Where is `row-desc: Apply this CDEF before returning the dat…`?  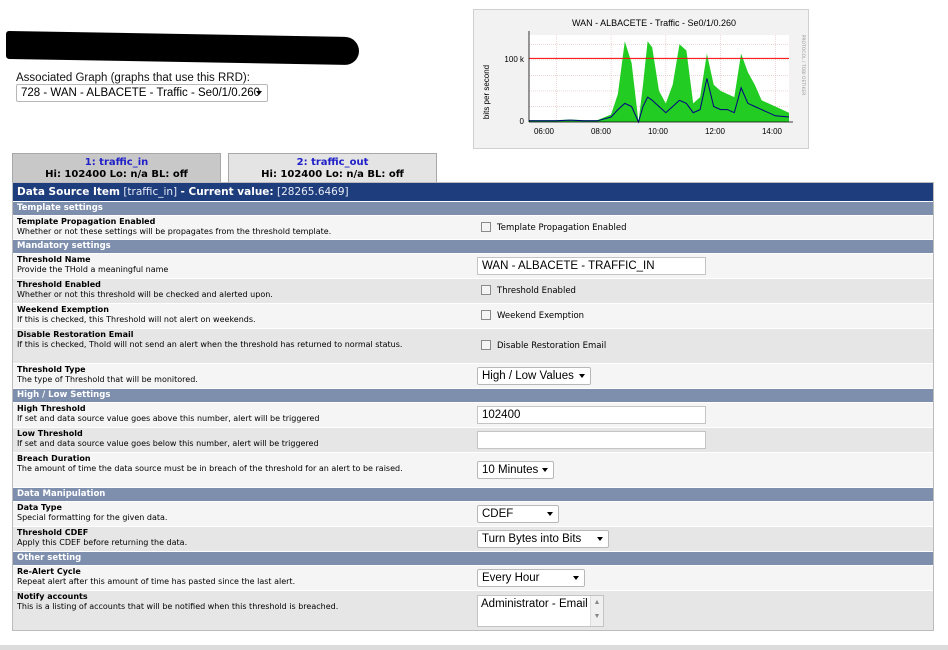
row-desc: Apply this CDEF before returning the dat… is located at coordinates (102, 542).